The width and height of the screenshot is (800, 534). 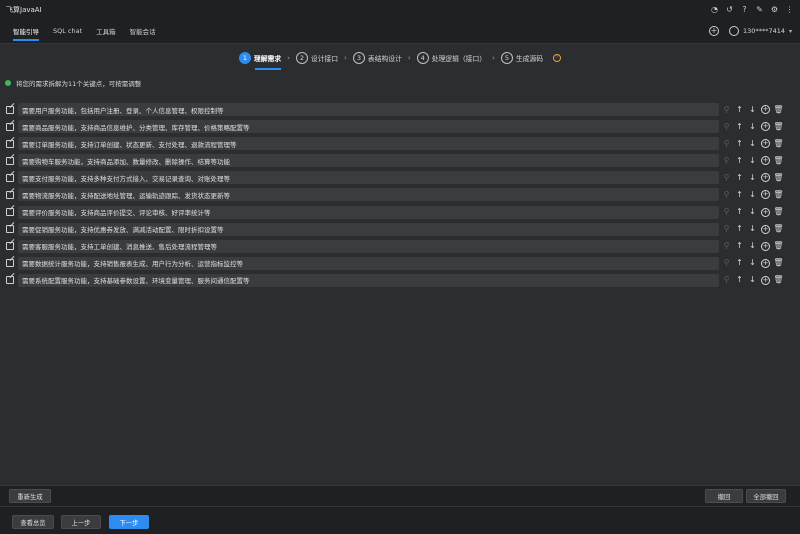 What do you see at coordinates (368, 263) in the screenshot?
I see `requirement-input: 需要数据统计服务功能，支持销售报表生成、用户行为分析、运营指标监控等` at bounding box center [368, 263].